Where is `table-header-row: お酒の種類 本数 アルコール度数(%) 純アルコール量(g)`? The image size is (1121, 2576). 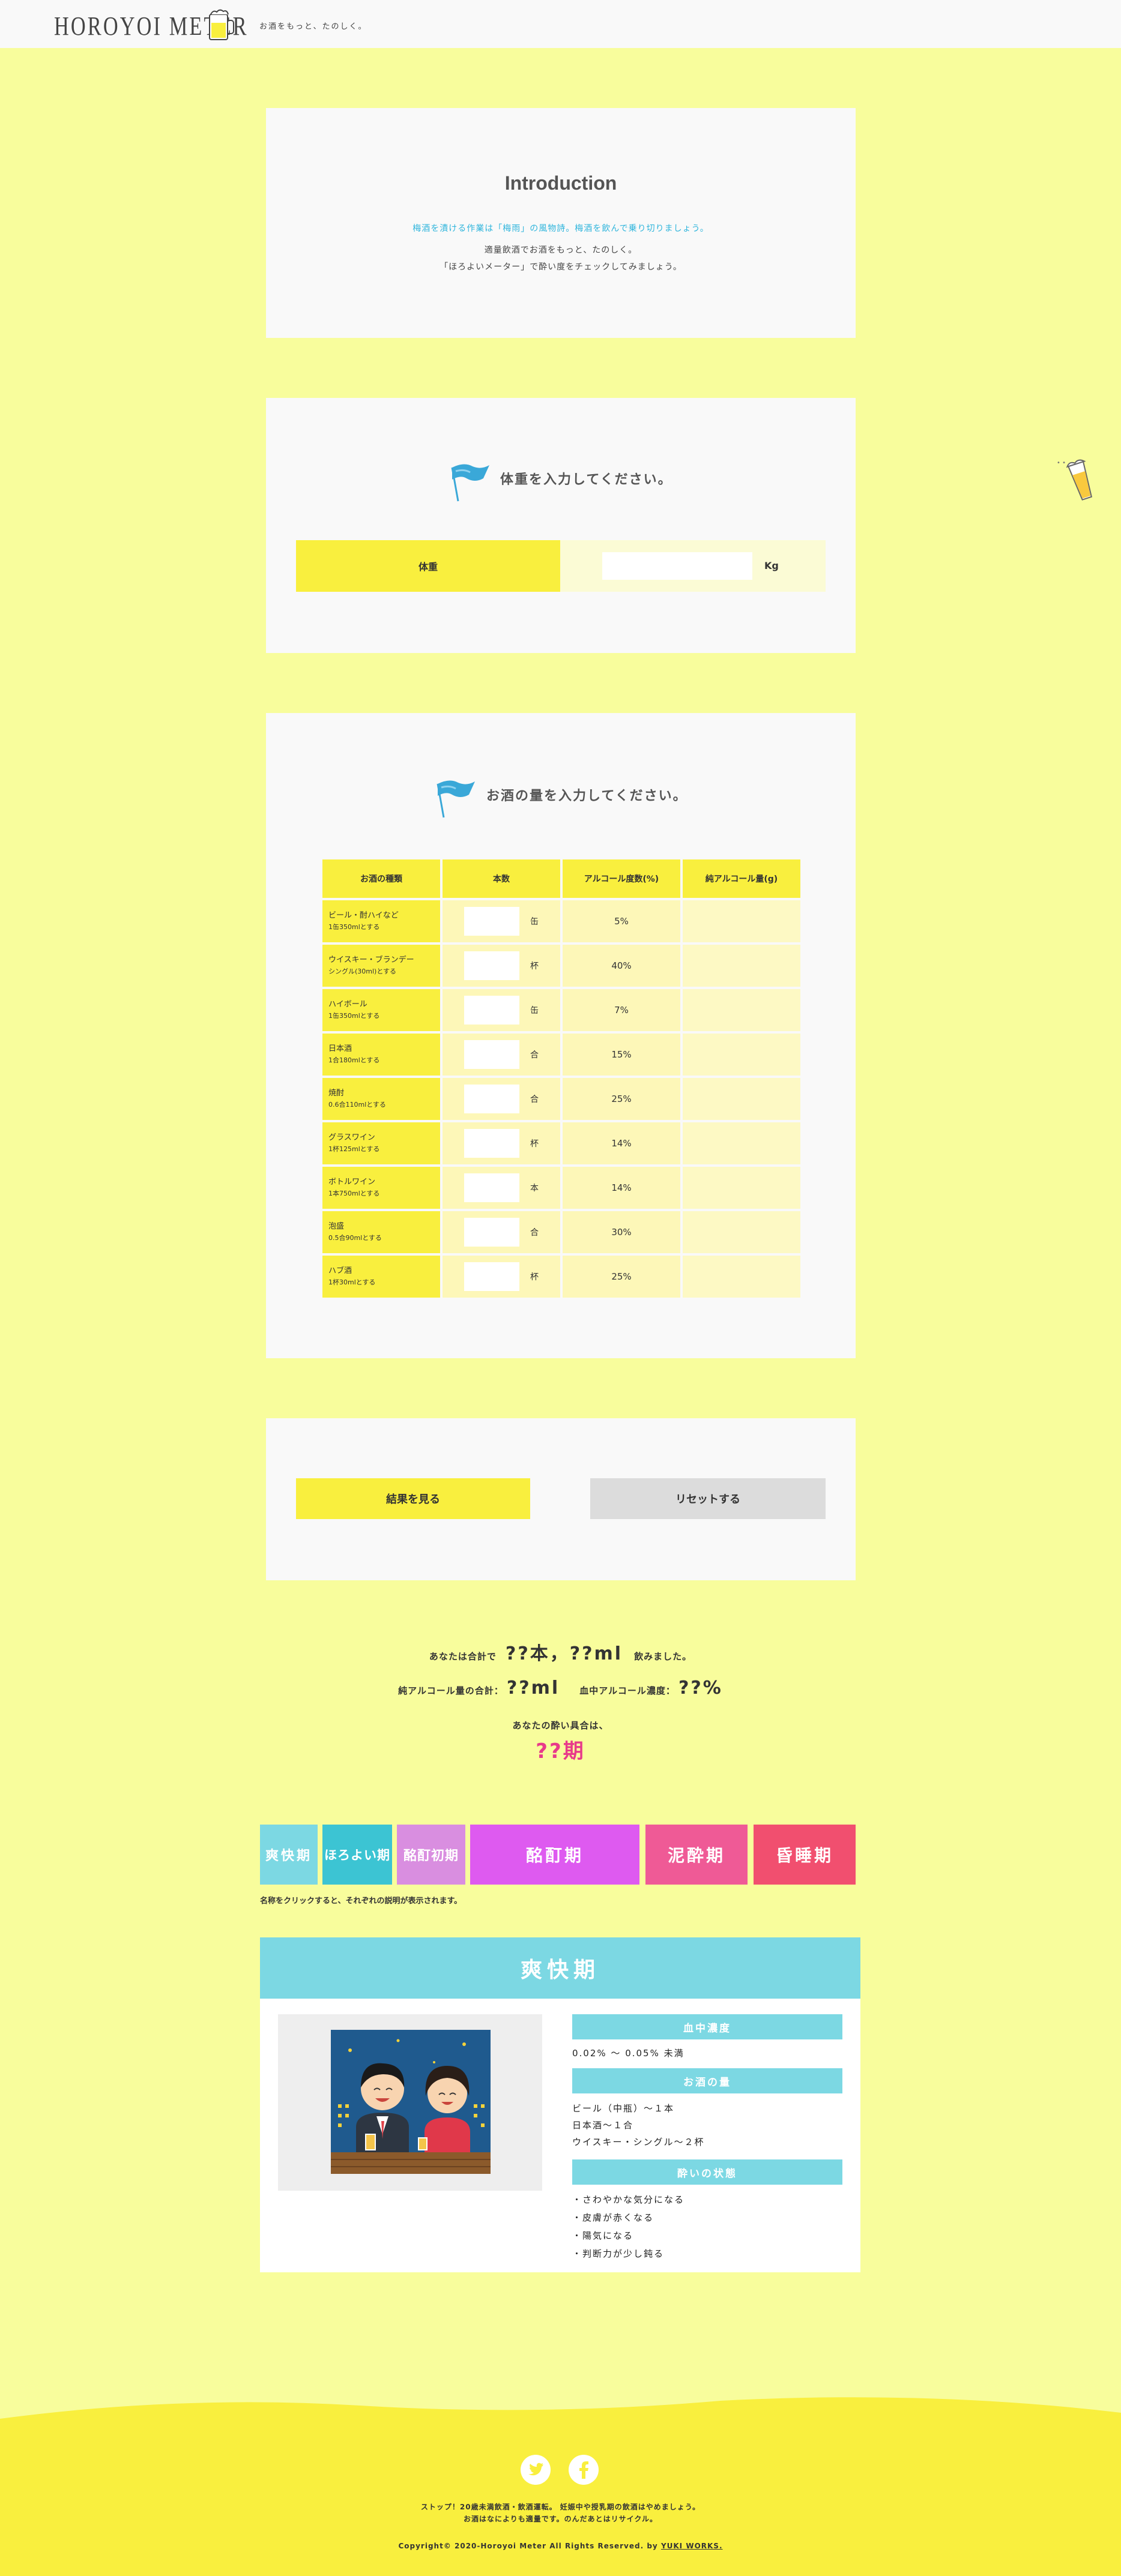
table-header-row: お酒の種類 本数 アルコール度数(%) 純アルコール量(g) is located at coordinates (561, 879).